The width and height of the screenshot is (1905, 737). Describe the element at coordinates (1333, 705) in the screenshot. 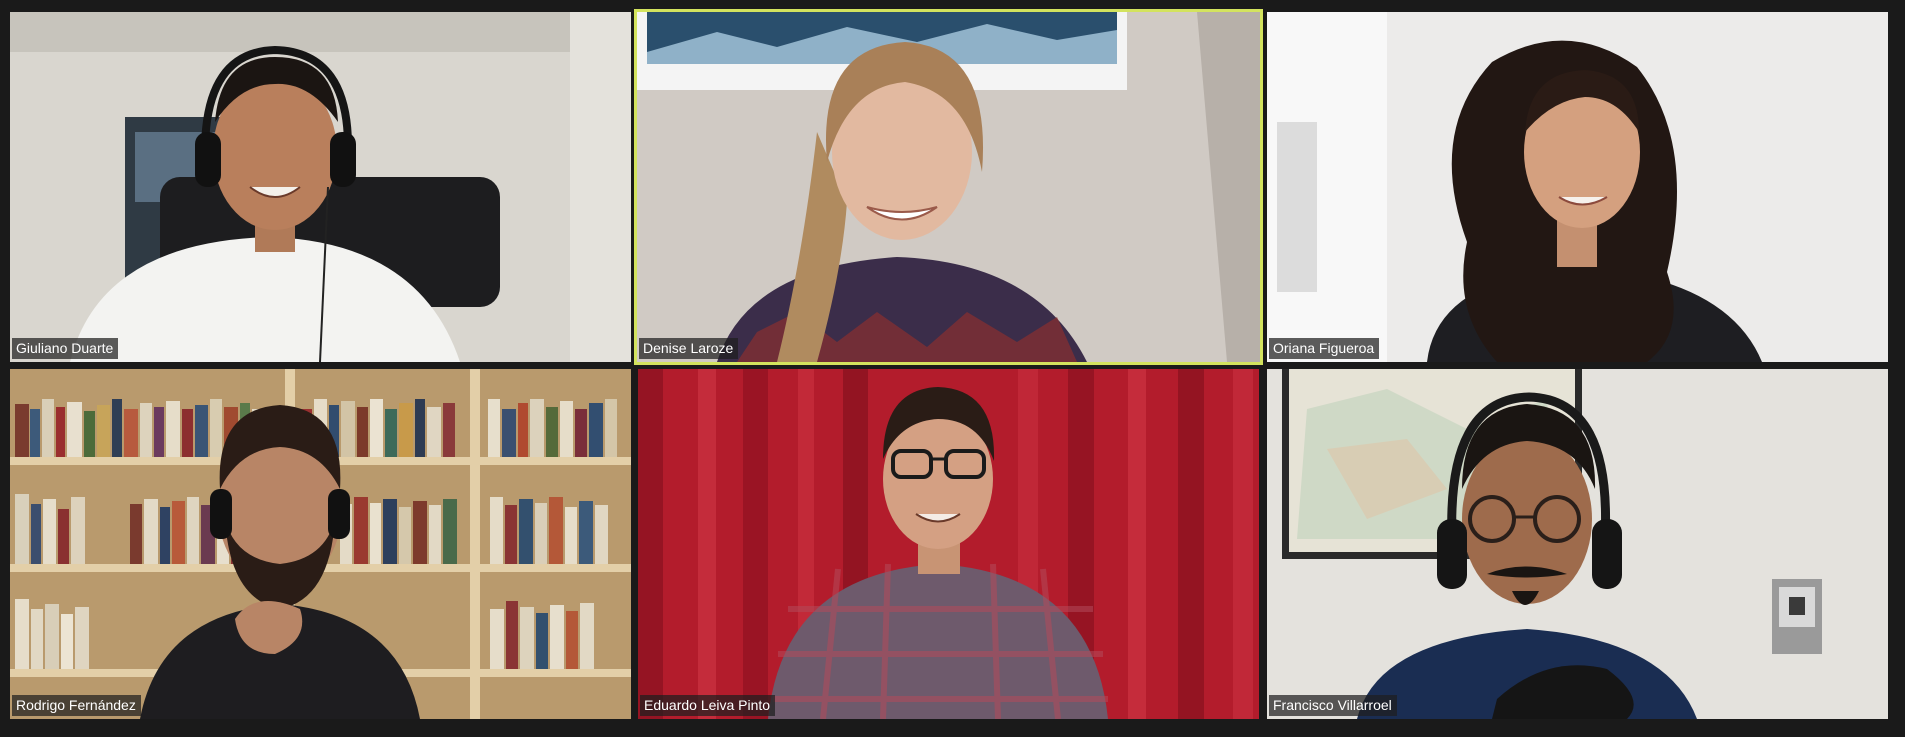

I see `participant-name-label: Francisco Villarroel` at that location.